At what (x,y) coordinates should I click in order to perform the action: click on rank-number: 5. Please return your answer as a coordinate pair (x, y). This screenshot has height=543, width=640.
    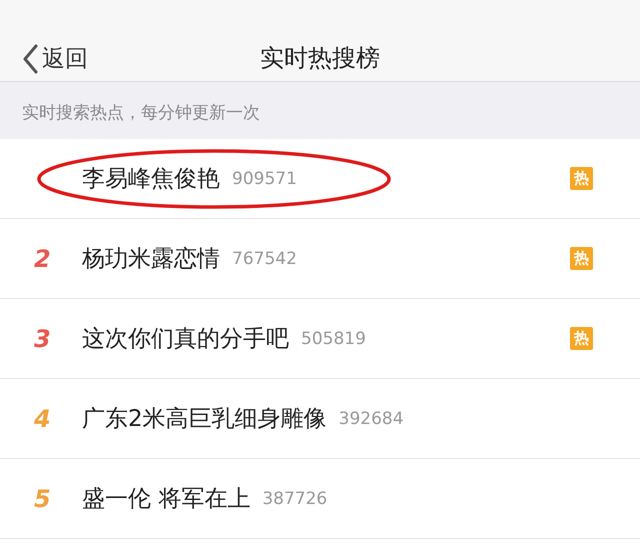
    Looking at the image, I should click on (42, 498).